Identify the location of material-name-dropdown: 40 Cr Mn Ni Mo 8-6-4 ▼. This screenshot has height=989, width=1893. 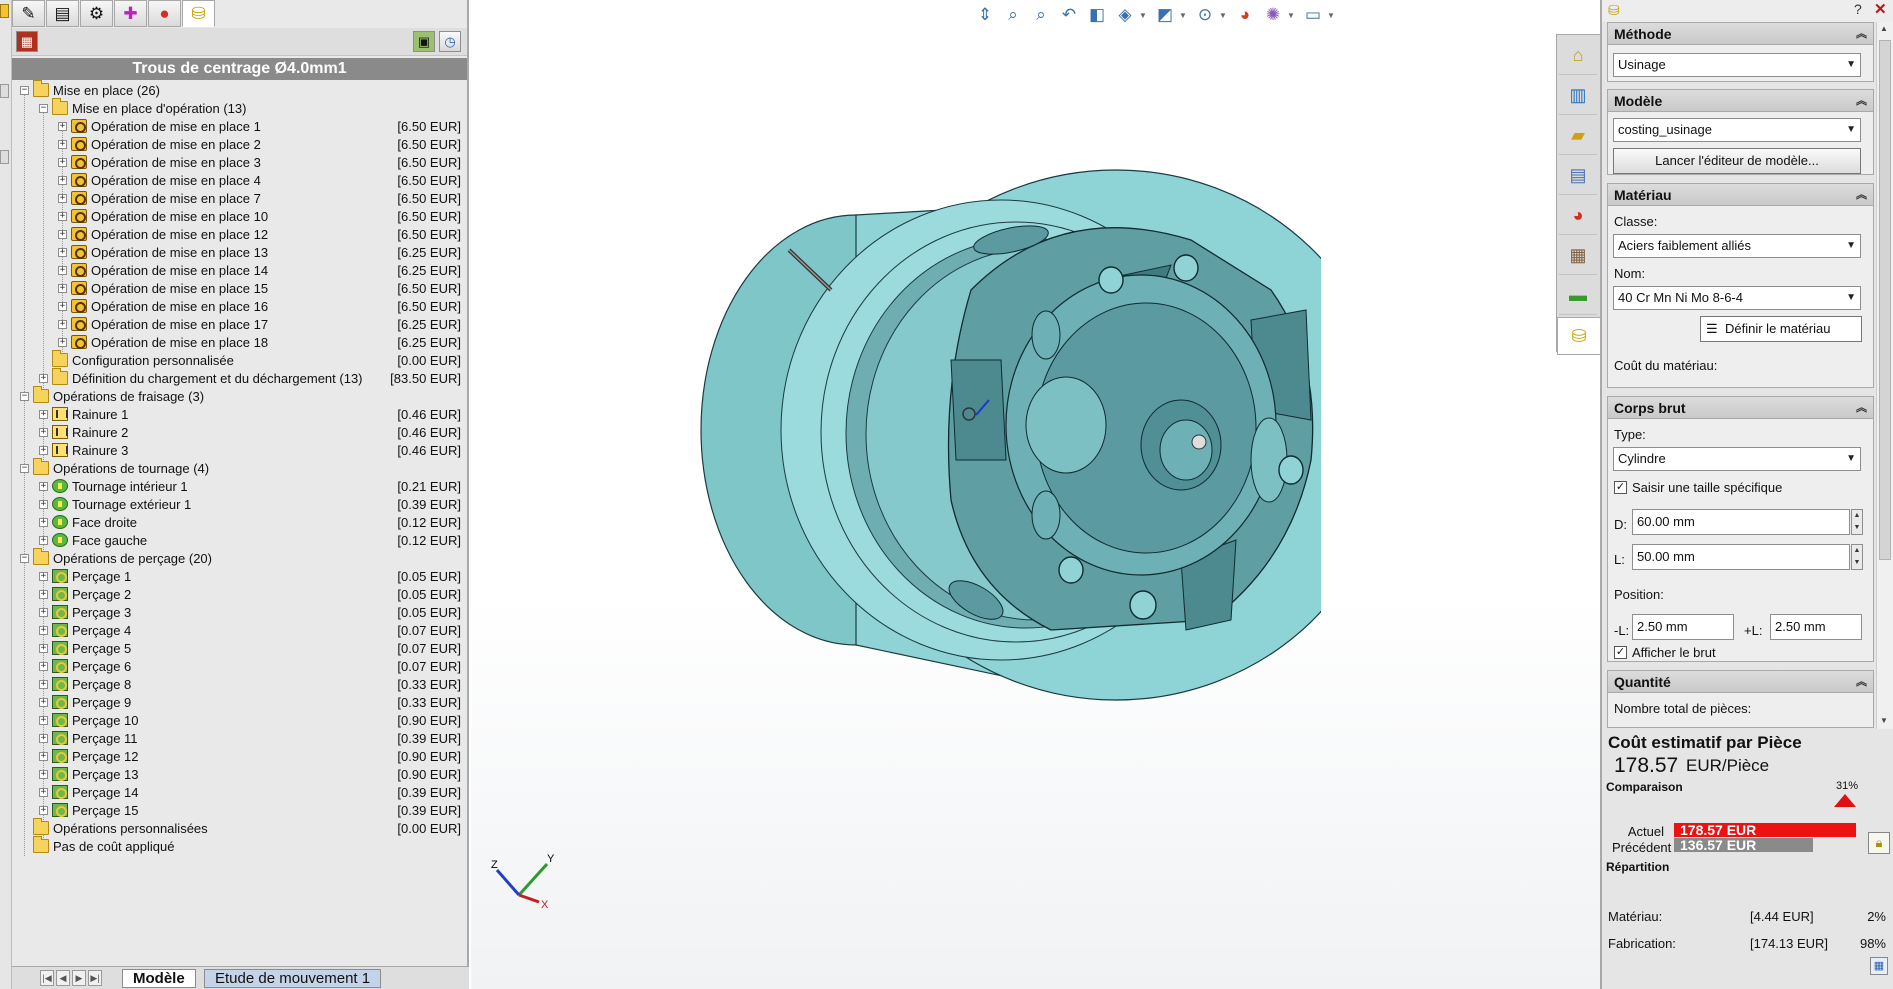
(1737, 298).